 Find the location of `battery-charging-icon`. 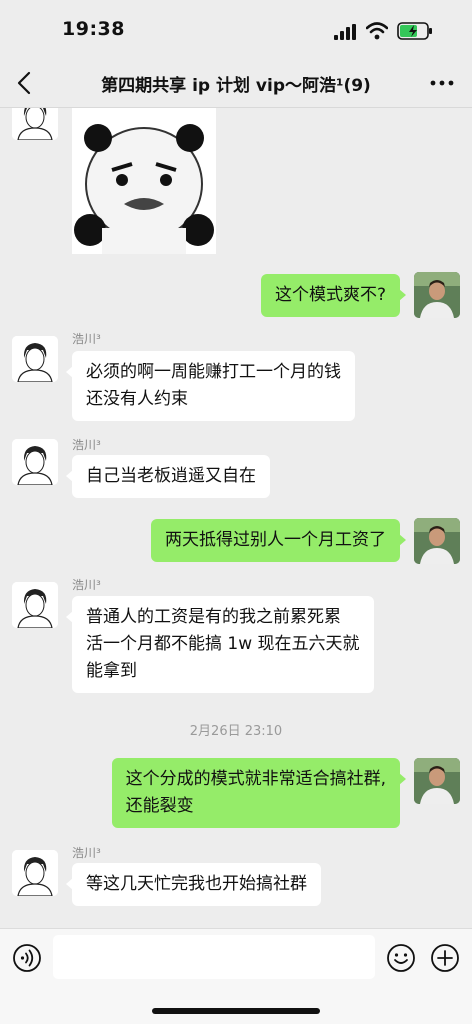

battery-charging-icon is located at coordinates (414, 31).